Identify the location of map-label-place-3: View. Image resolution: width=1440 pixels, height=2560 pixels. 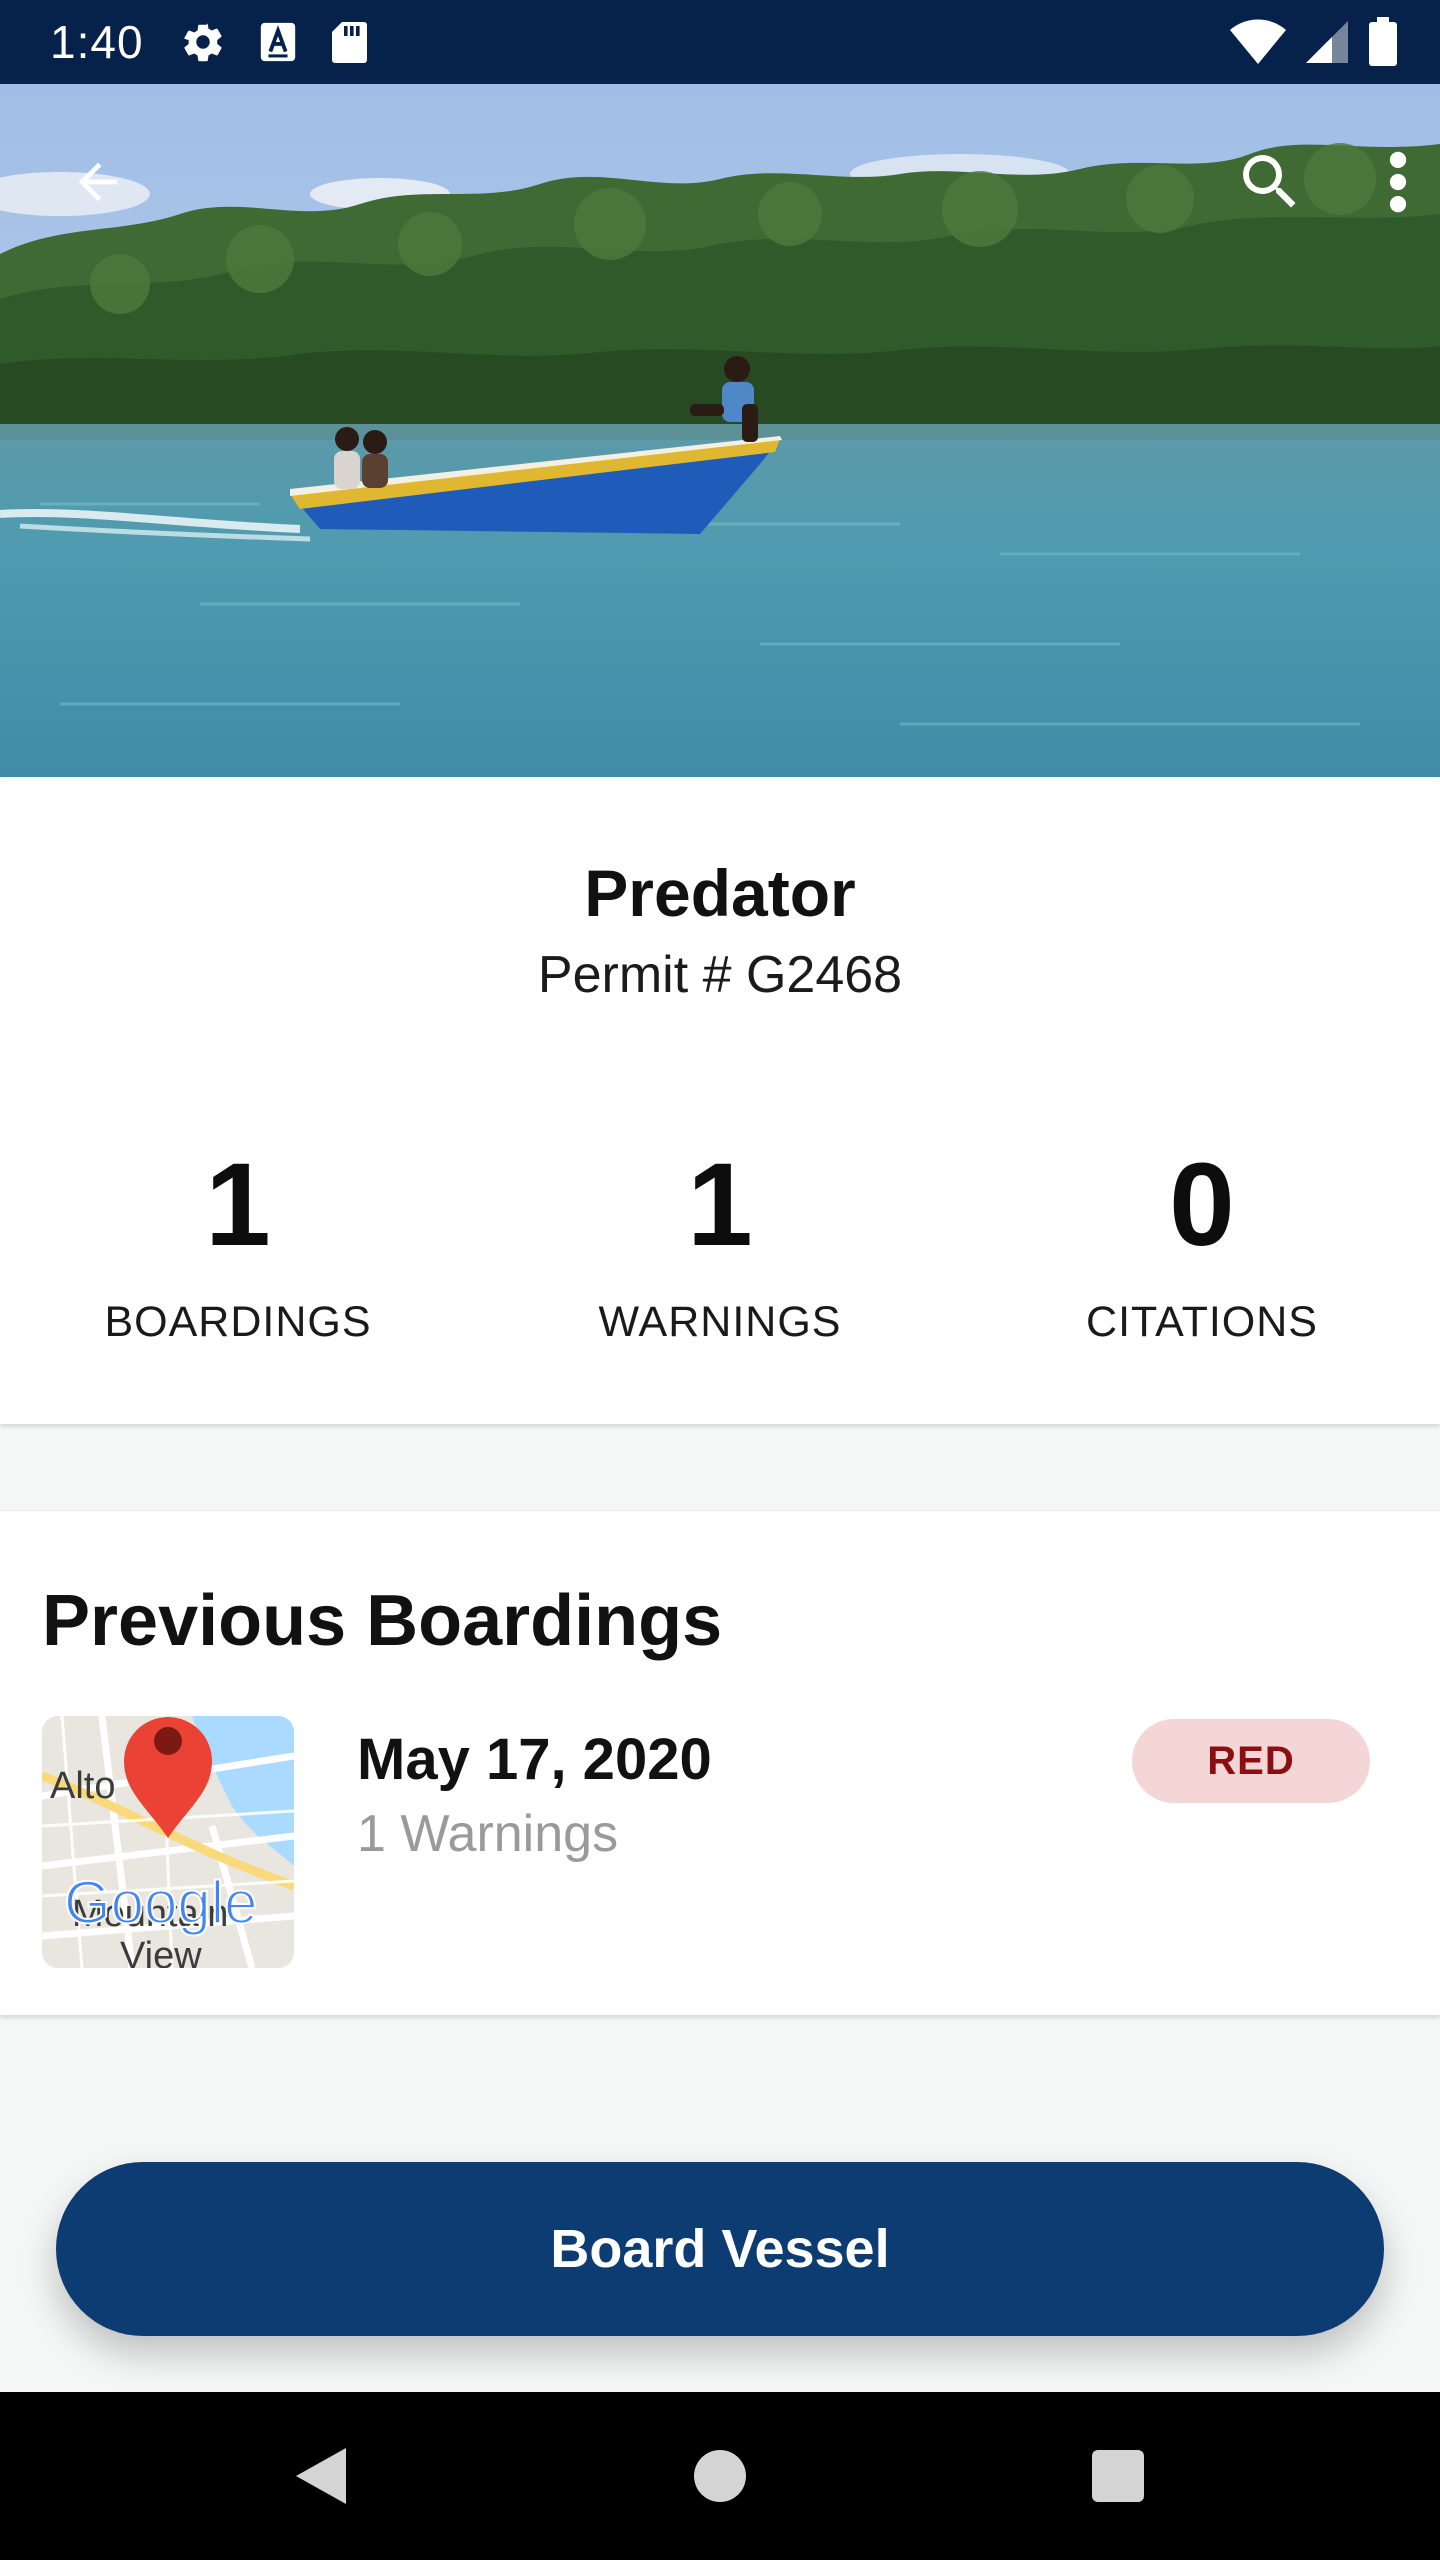
(161, 1951).